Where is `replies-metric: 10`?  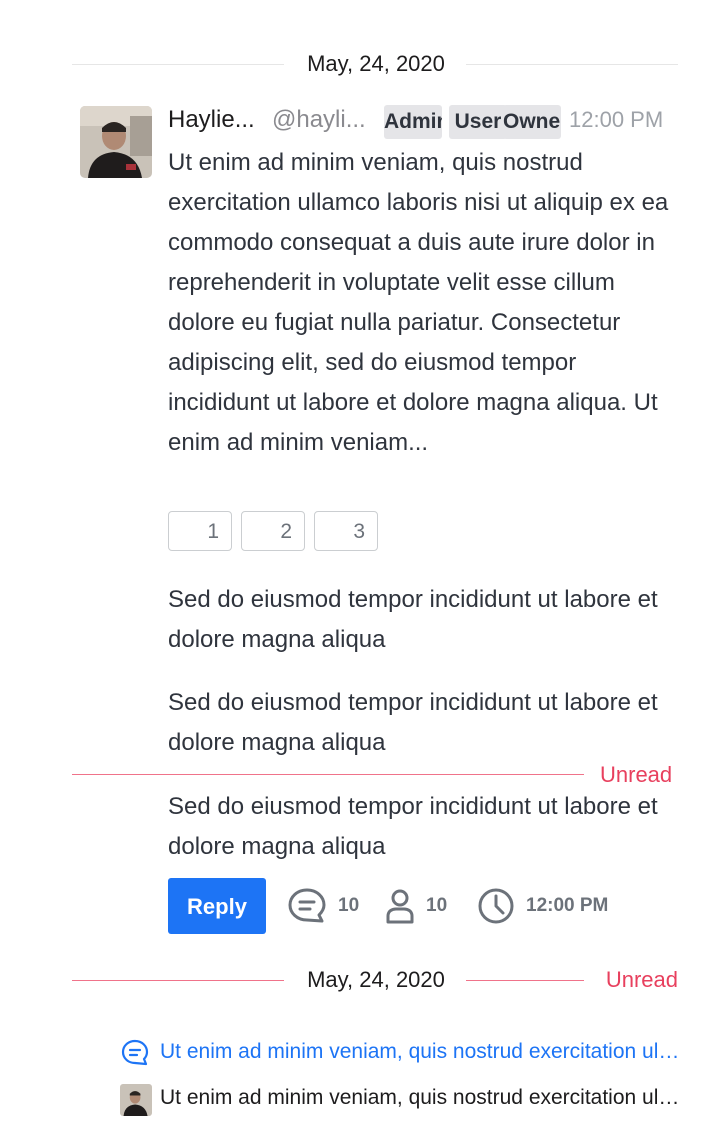
replies-metric: 10 is located at coordinates (322, 906).